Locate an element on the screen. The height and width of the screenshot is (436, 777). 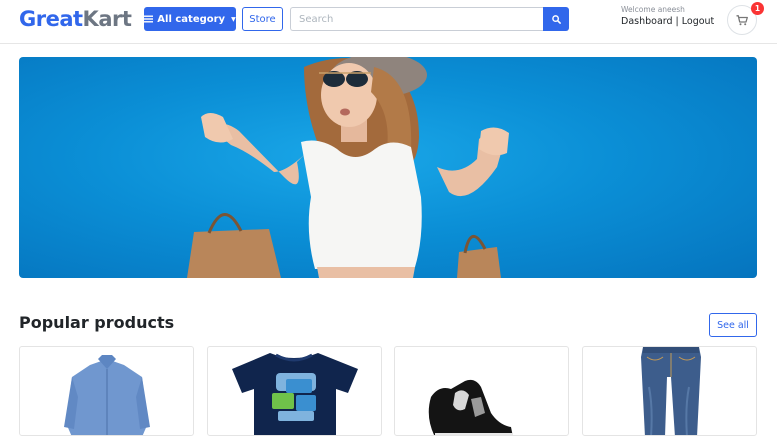
blue-jeans-image is located at coordinates (671, 391).